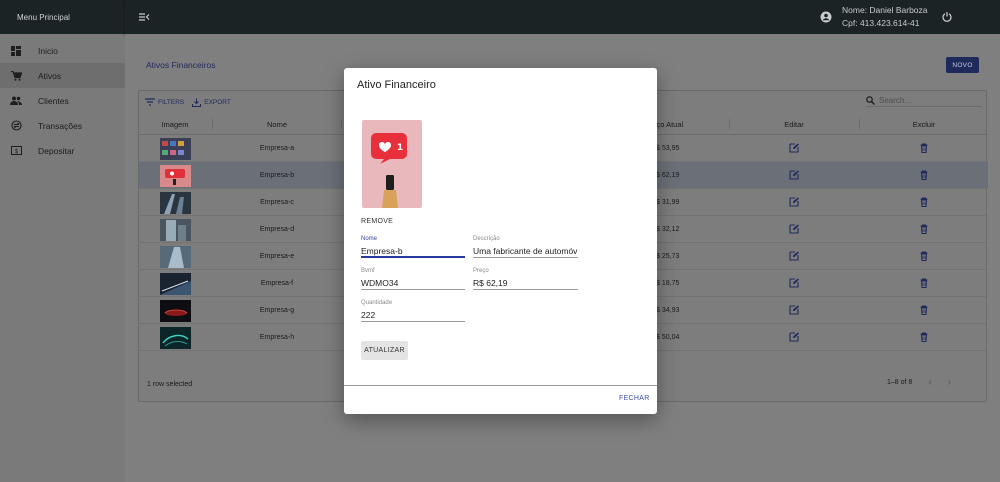 The height and width of the screenshot is (482, 1000). Describe the element at coordinates (500, 385) in the screenshot. I see `dialog-divider` at that location.